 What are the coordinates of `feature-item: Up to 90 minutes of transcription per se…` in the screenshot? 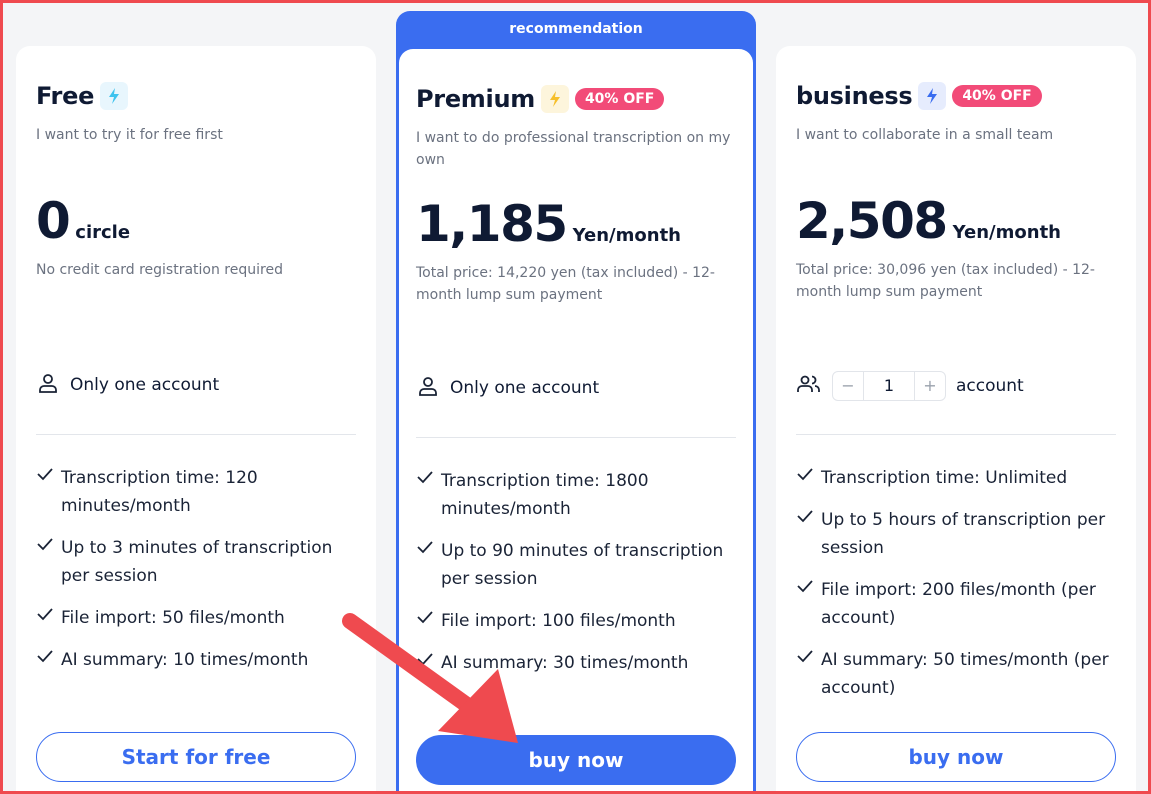 It's located at (577, 565).